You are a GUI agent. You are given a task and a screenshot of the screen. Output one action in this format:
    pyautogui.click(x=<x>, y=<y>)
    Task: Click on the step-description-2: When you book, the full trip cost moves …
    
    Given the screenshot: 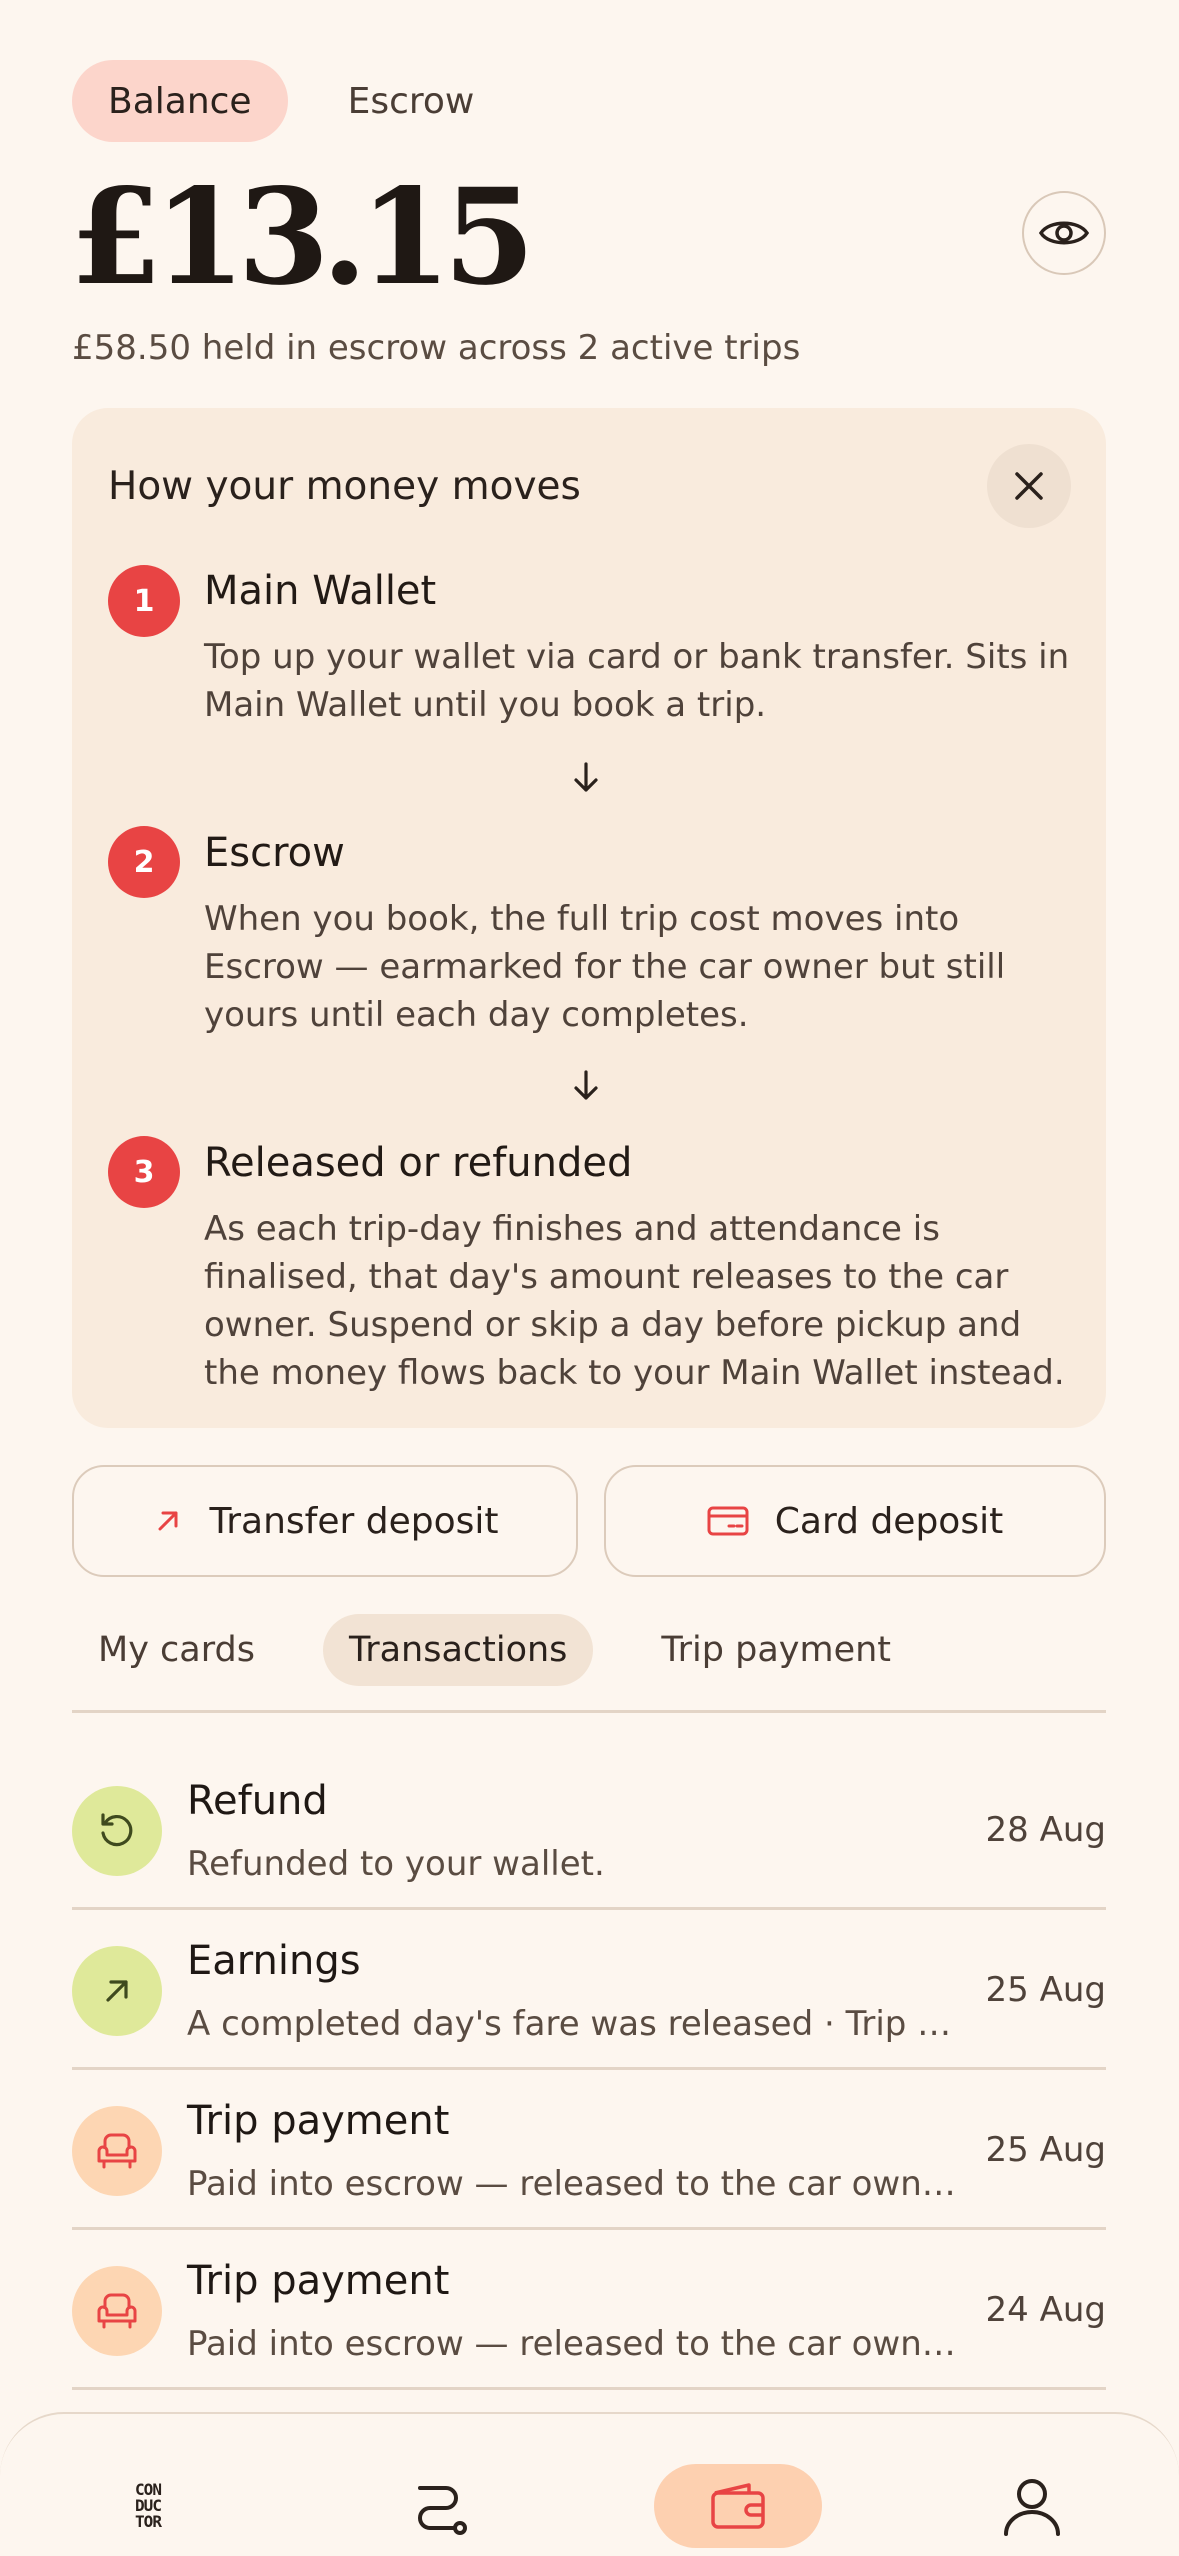 What is the action you would take?
    pyautogui.click(x=605, y=967)
    